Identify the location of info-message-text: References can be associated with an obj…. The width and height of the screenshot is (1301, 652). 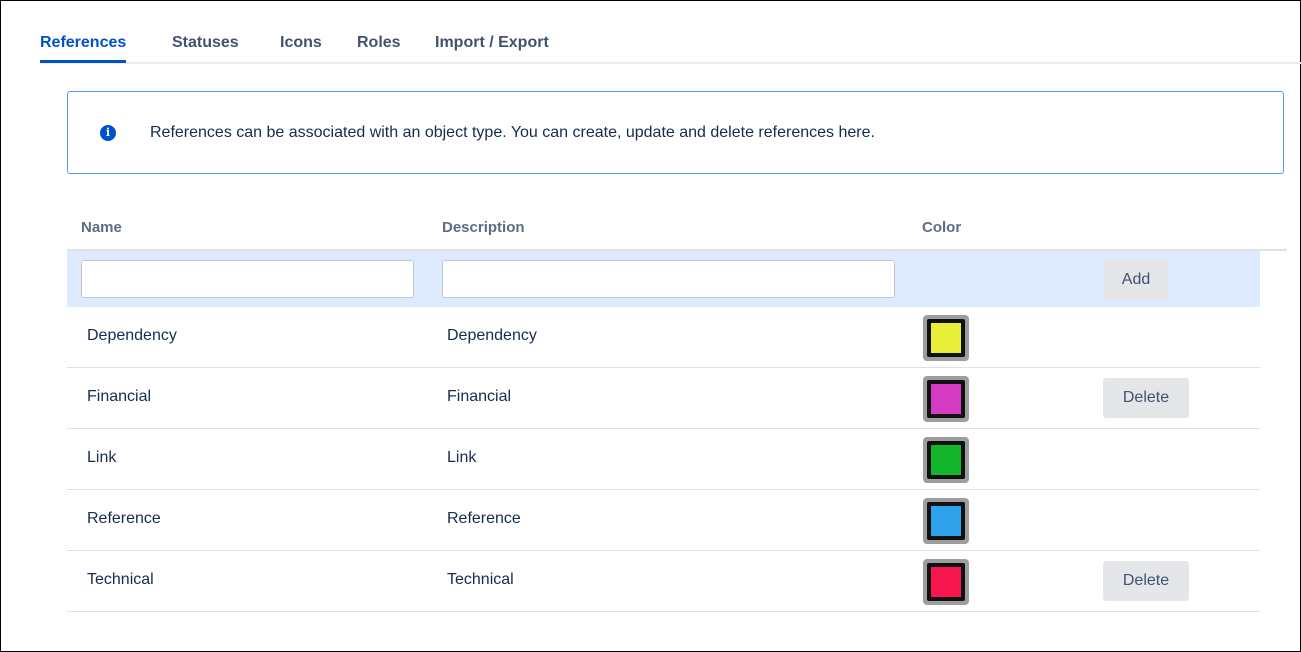
(512, 132).